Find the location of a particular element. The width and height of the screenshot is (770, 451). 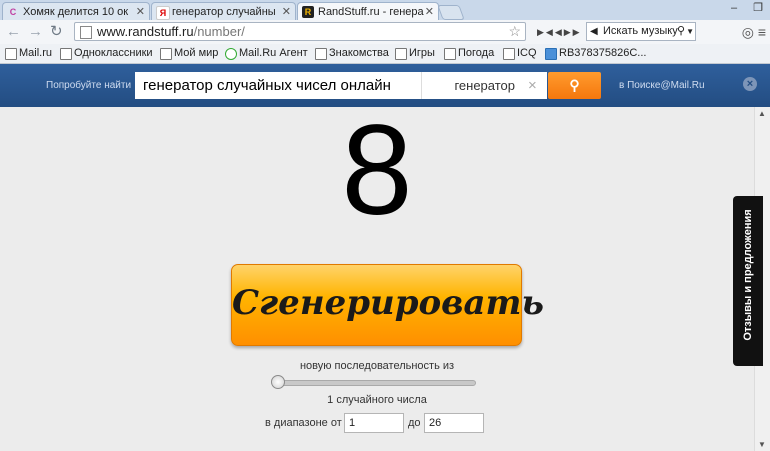

tab-title: Хомяк делится 10 ок is located at coordinates (76, 12).